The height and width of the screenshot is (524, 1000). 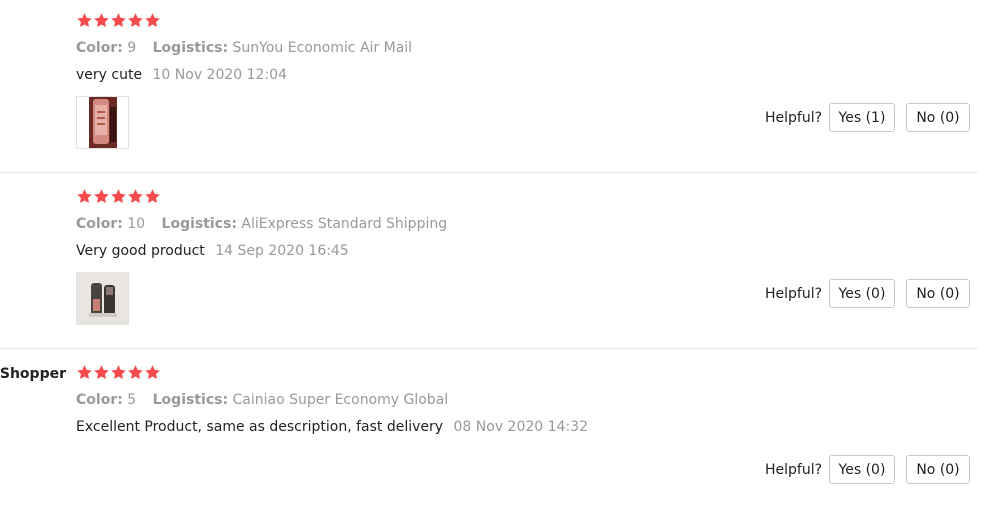 I want to click on review-date: 10 Nov 2020 12:04, so click(x=219, y=75).